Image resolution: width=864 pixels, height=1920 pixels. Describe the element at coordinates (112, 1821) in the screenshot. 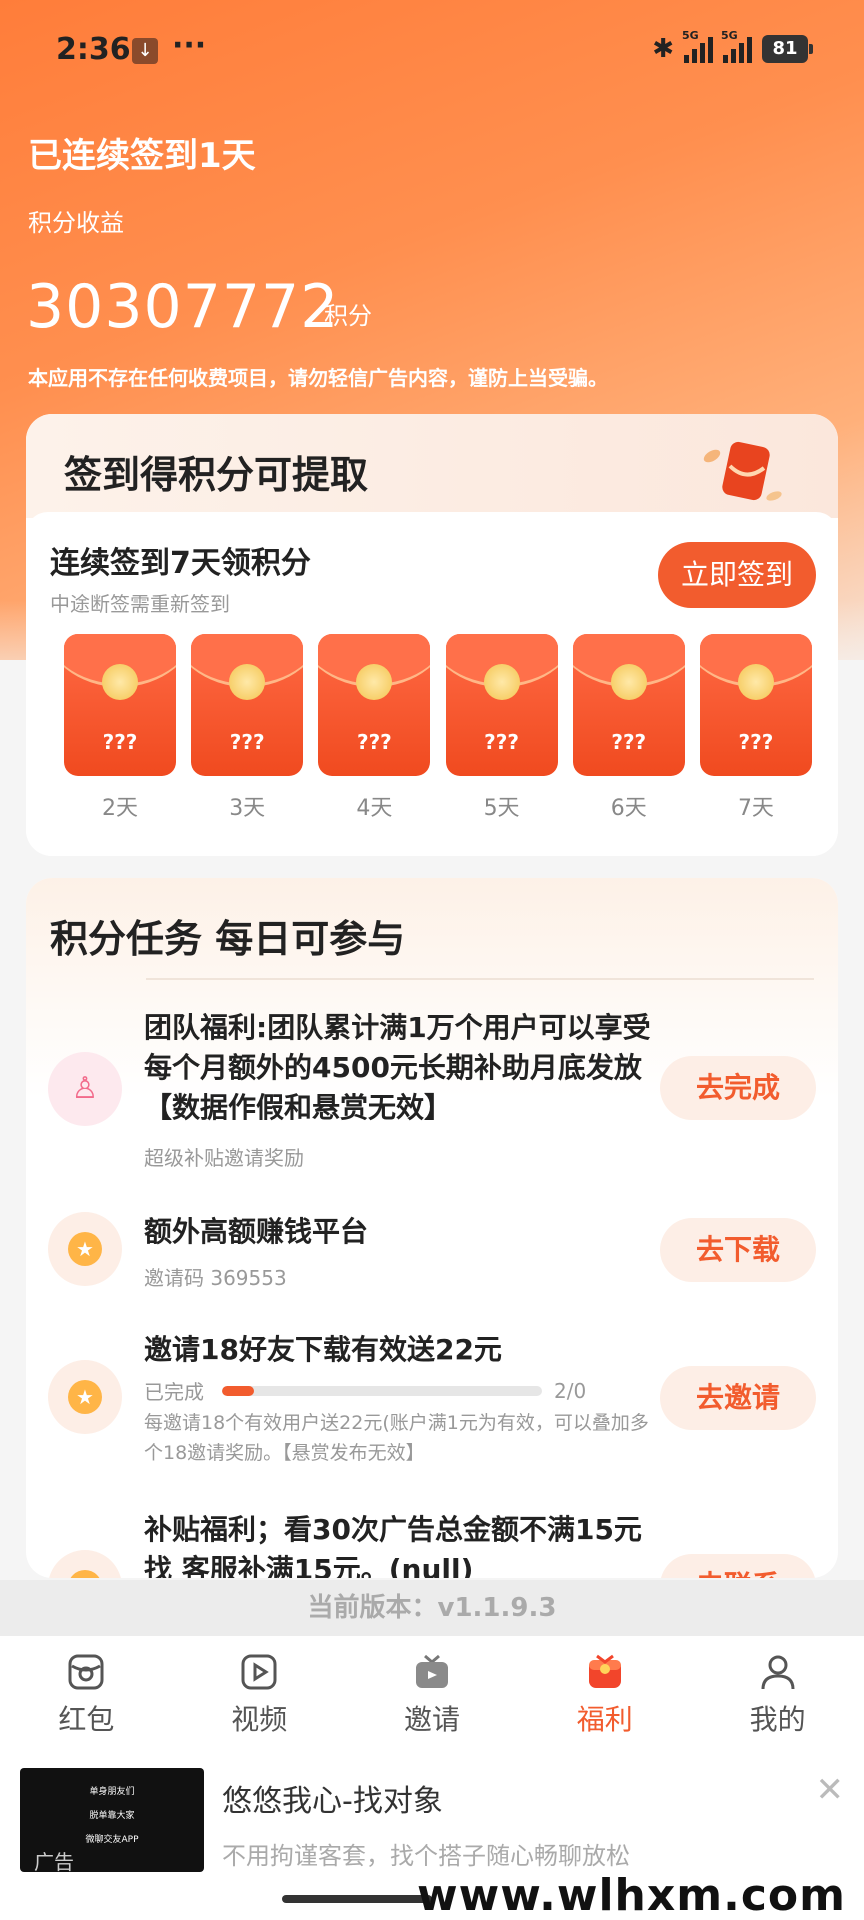

I see `ad-thumbnail: 单身朋友们 脱单靠大家 微聊交友APP 广告` at that location.